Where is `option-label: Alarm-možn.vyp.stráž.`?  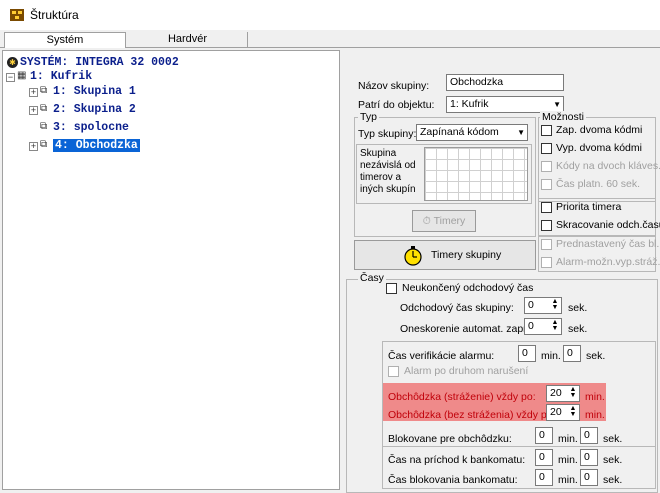
option-label: Alarm-možn.vyp.stráž. is located at coordinates (608, 262).